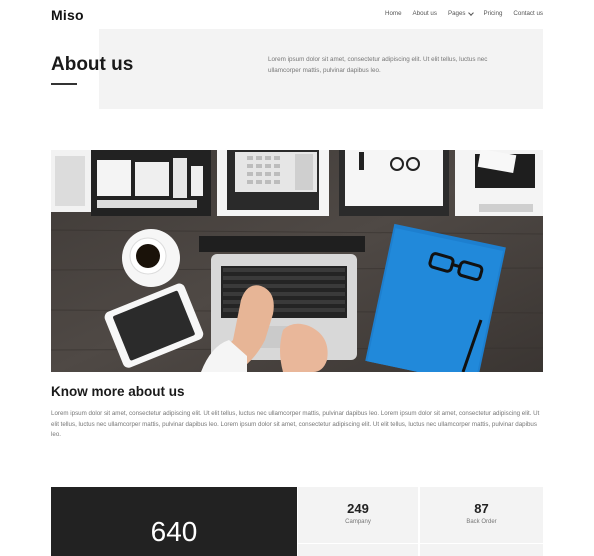 This screenshot has height=556, width=594. What do you see at coordinates (92, 64) in the screenshot?
I see `page-title: About us` at bounding box center [92, 64].